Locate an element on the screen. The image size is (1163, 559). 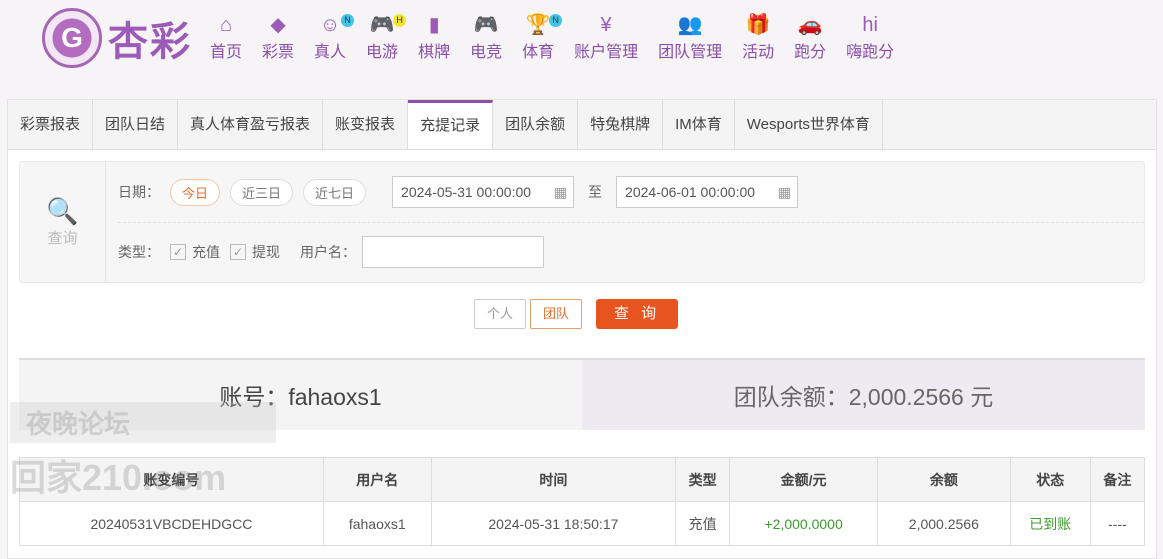
tab: 团队日结 is located at coordinates (136, 124).